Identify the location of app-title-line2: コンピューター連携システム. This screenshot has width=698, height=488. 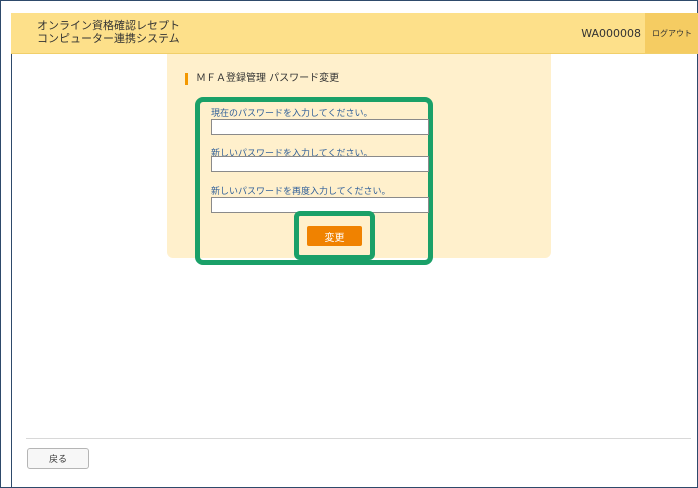
(108, 38).